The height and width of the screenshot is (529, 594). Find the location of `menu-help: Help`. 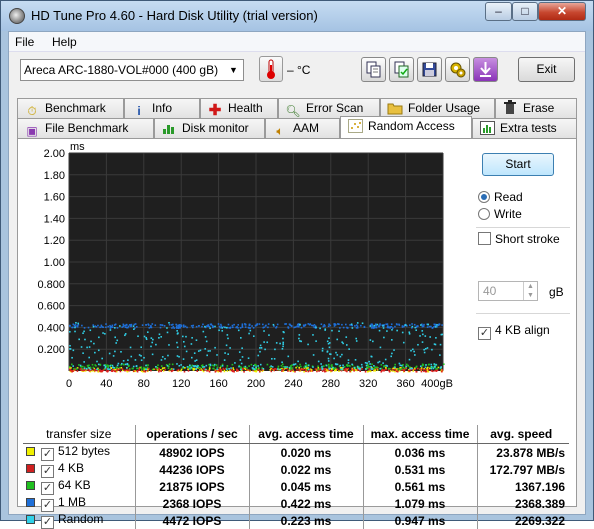

menu-help: Help is located at coordinates (64, 42).